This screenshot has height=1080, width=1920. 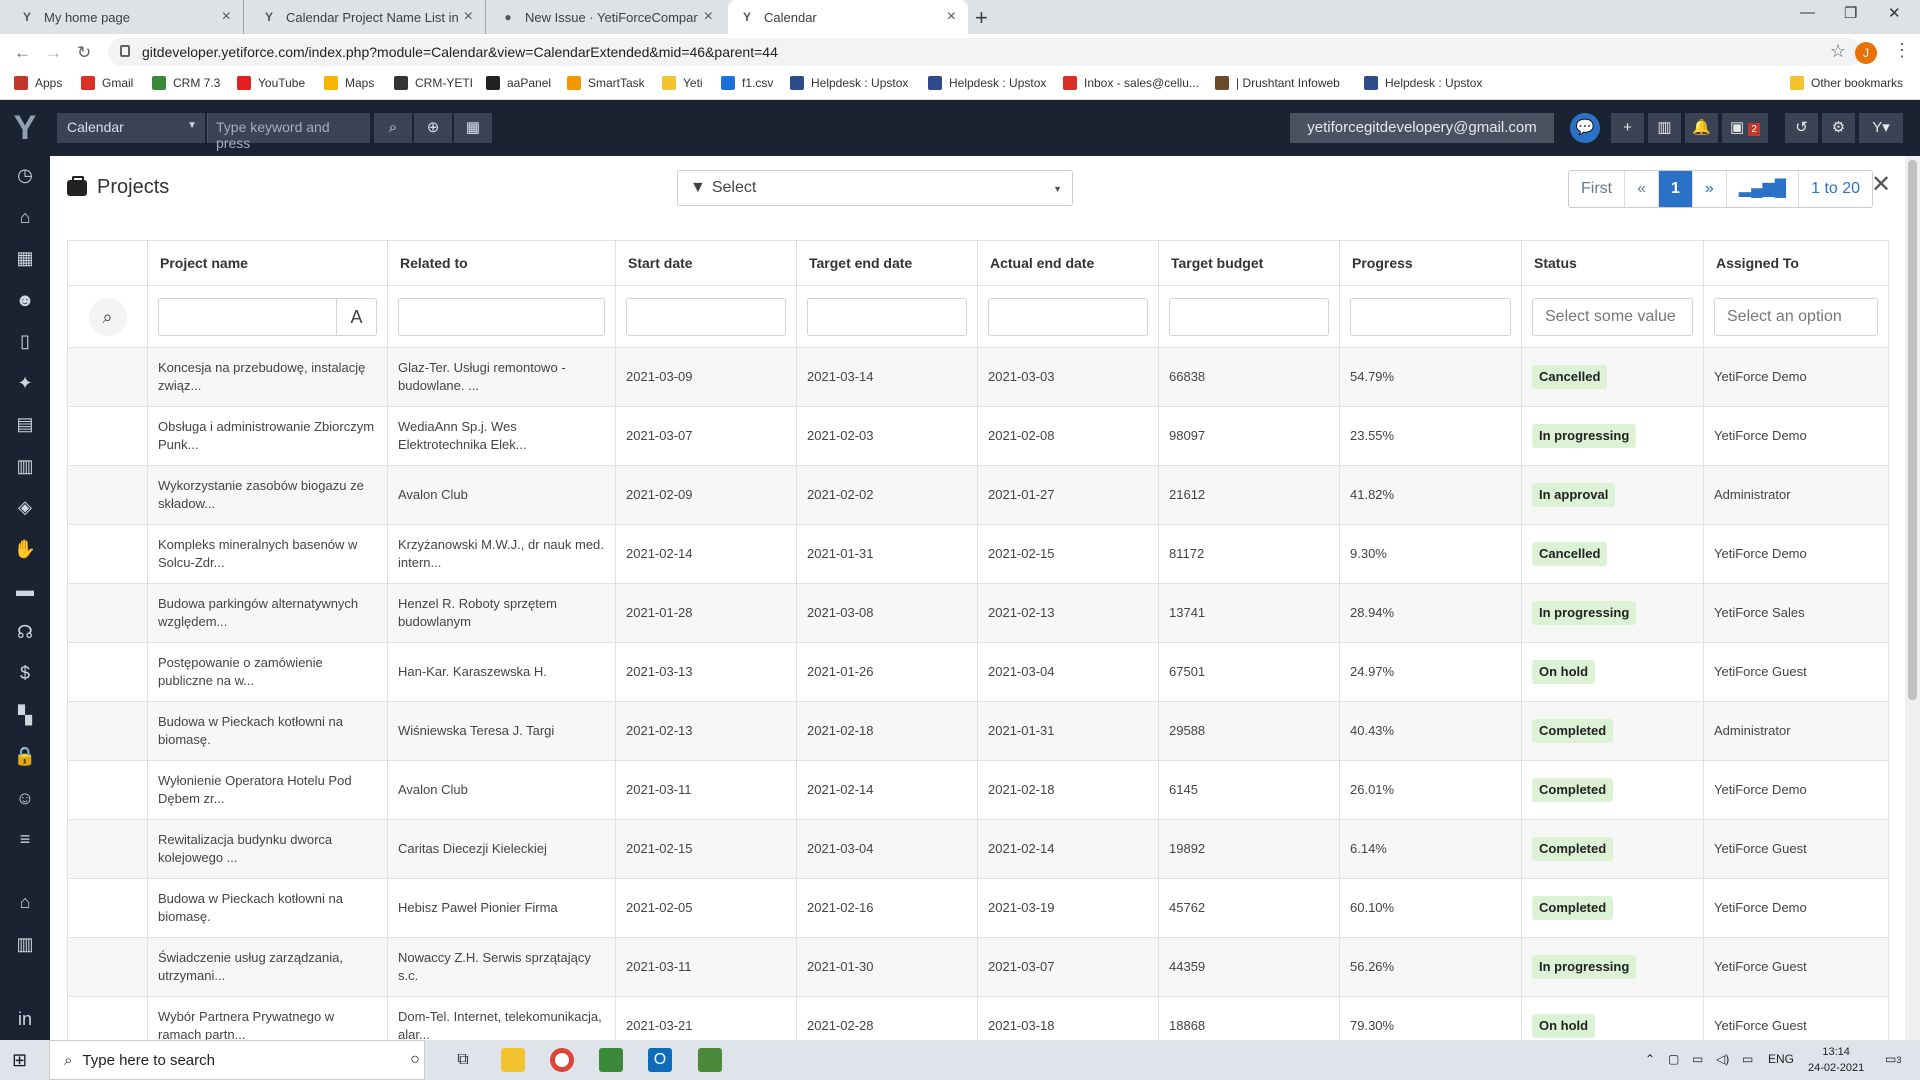 I want to click on target-end-date-cell: 2021-02-03, so click(x=887, y=436).